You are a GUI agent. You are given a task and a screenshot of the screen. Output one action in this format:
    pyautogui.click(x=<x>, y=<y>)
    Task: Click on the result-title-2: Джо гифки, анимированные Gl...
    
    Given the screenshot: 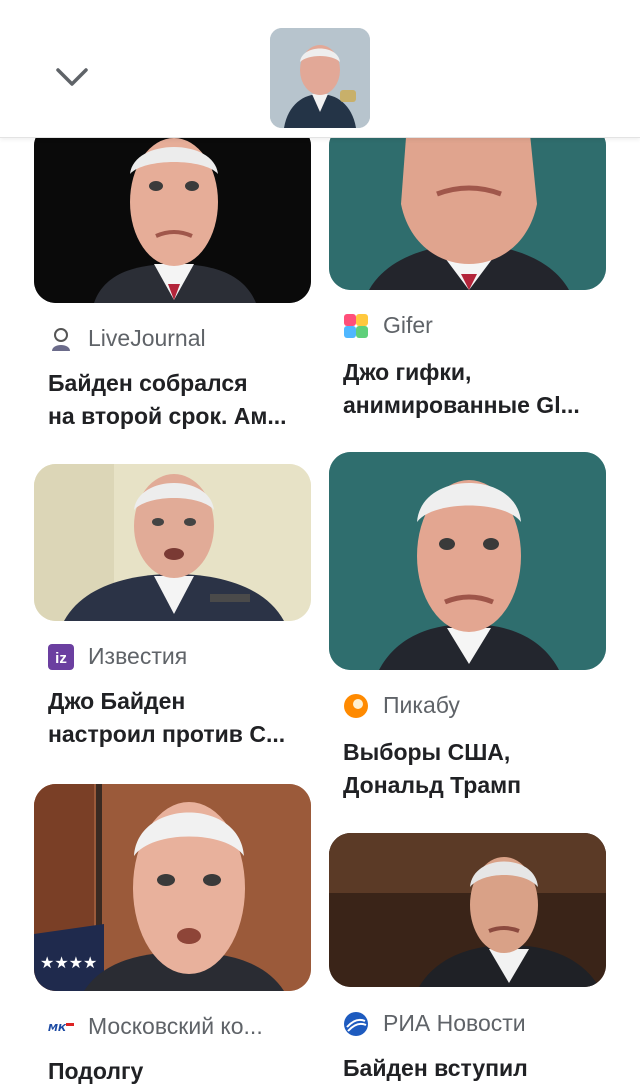 What is the action you would take?
    pyautogui.click(x=478, y=389)
    